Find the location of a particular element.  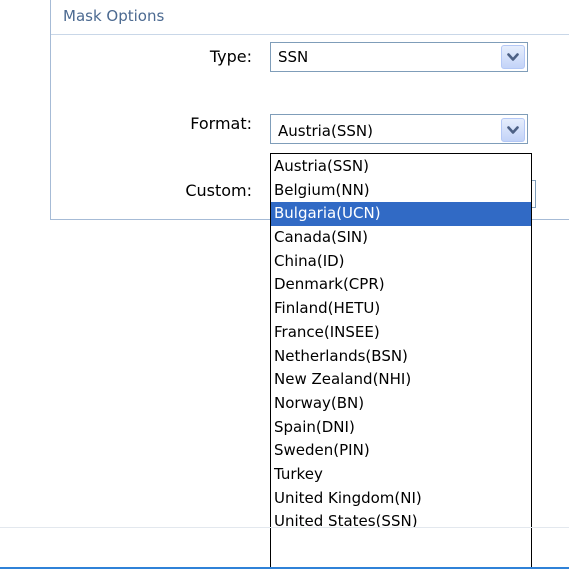

dropdown-option: Canada(SIN) is located at coordinates (401, 238).